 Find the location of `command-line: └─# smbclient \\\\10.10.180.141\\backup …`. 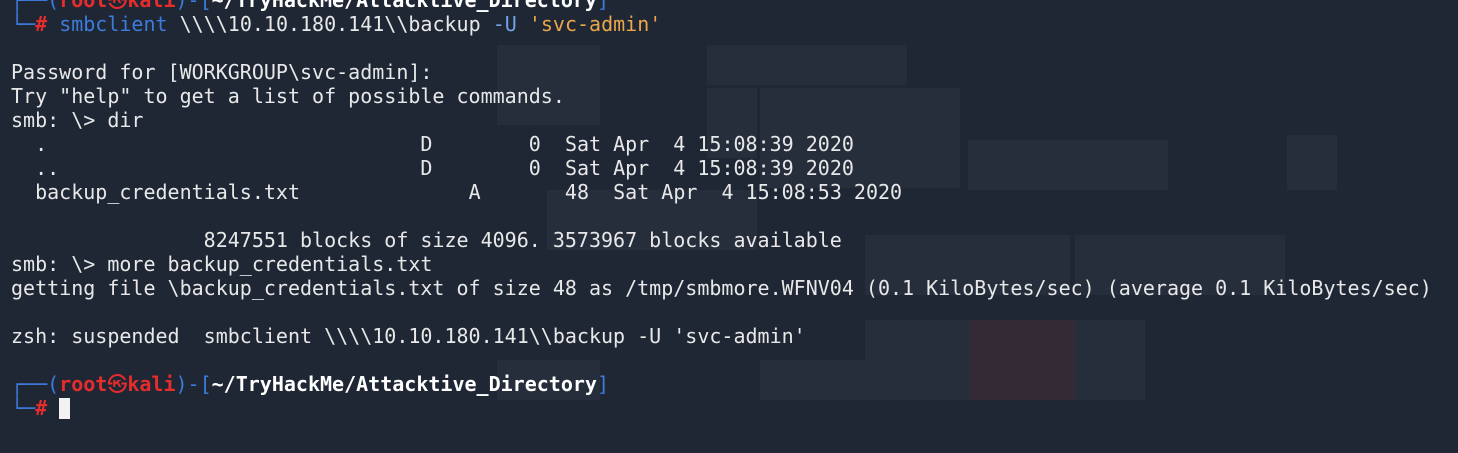

command-line: └─# smbclient \\\\10.10.180.141\\backup … is located at coordinates (336, 24).